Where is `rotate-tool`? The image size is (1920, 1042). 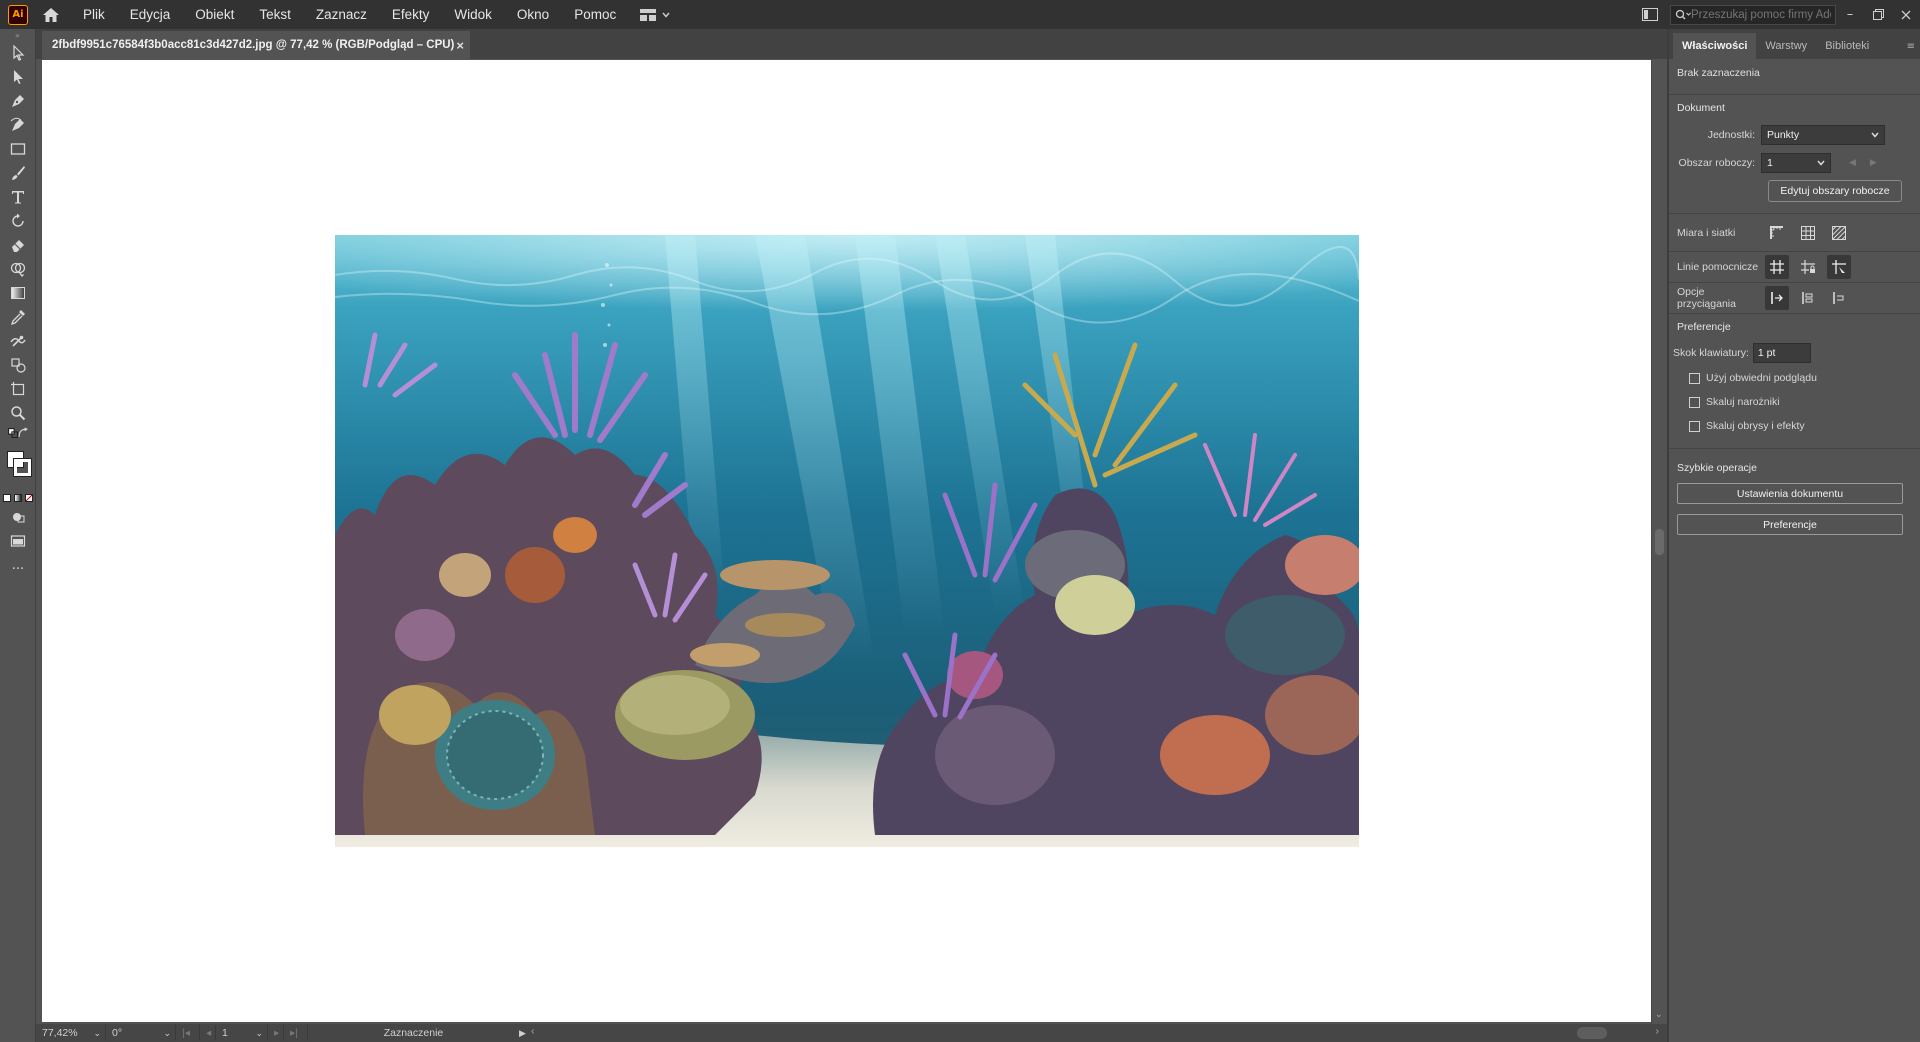
rotate-tool is located at coordinates (18, 221).